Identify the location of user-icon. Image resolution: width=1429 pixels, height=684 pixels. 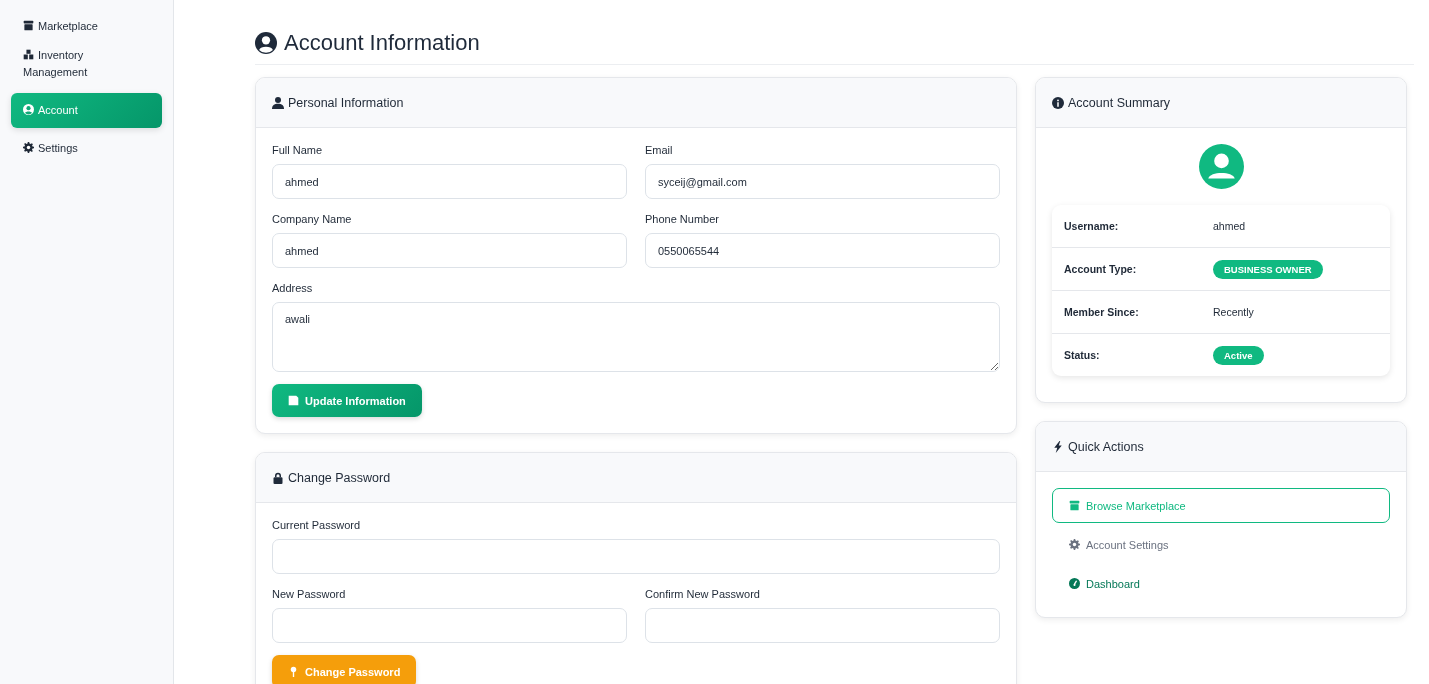
(278, 102).